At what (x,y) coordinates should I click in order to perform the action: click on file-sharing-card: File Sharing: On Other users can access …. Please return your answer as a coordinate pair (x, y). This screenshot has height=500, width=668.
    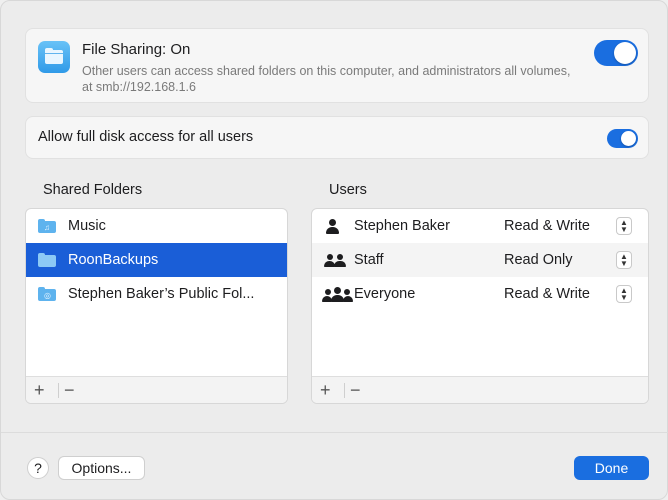
    Looking at the image, I should click on (337, 65).